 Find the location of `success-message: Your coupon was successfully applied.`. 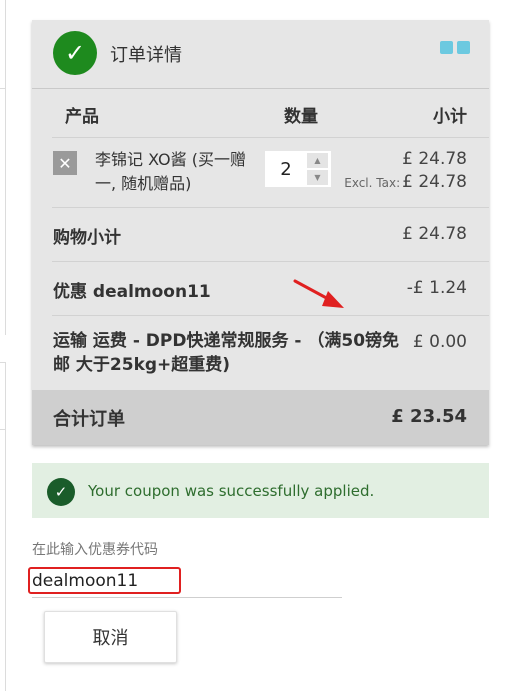

success-message: Your coupon was successfully applied. is located at coordinates (231, 491).